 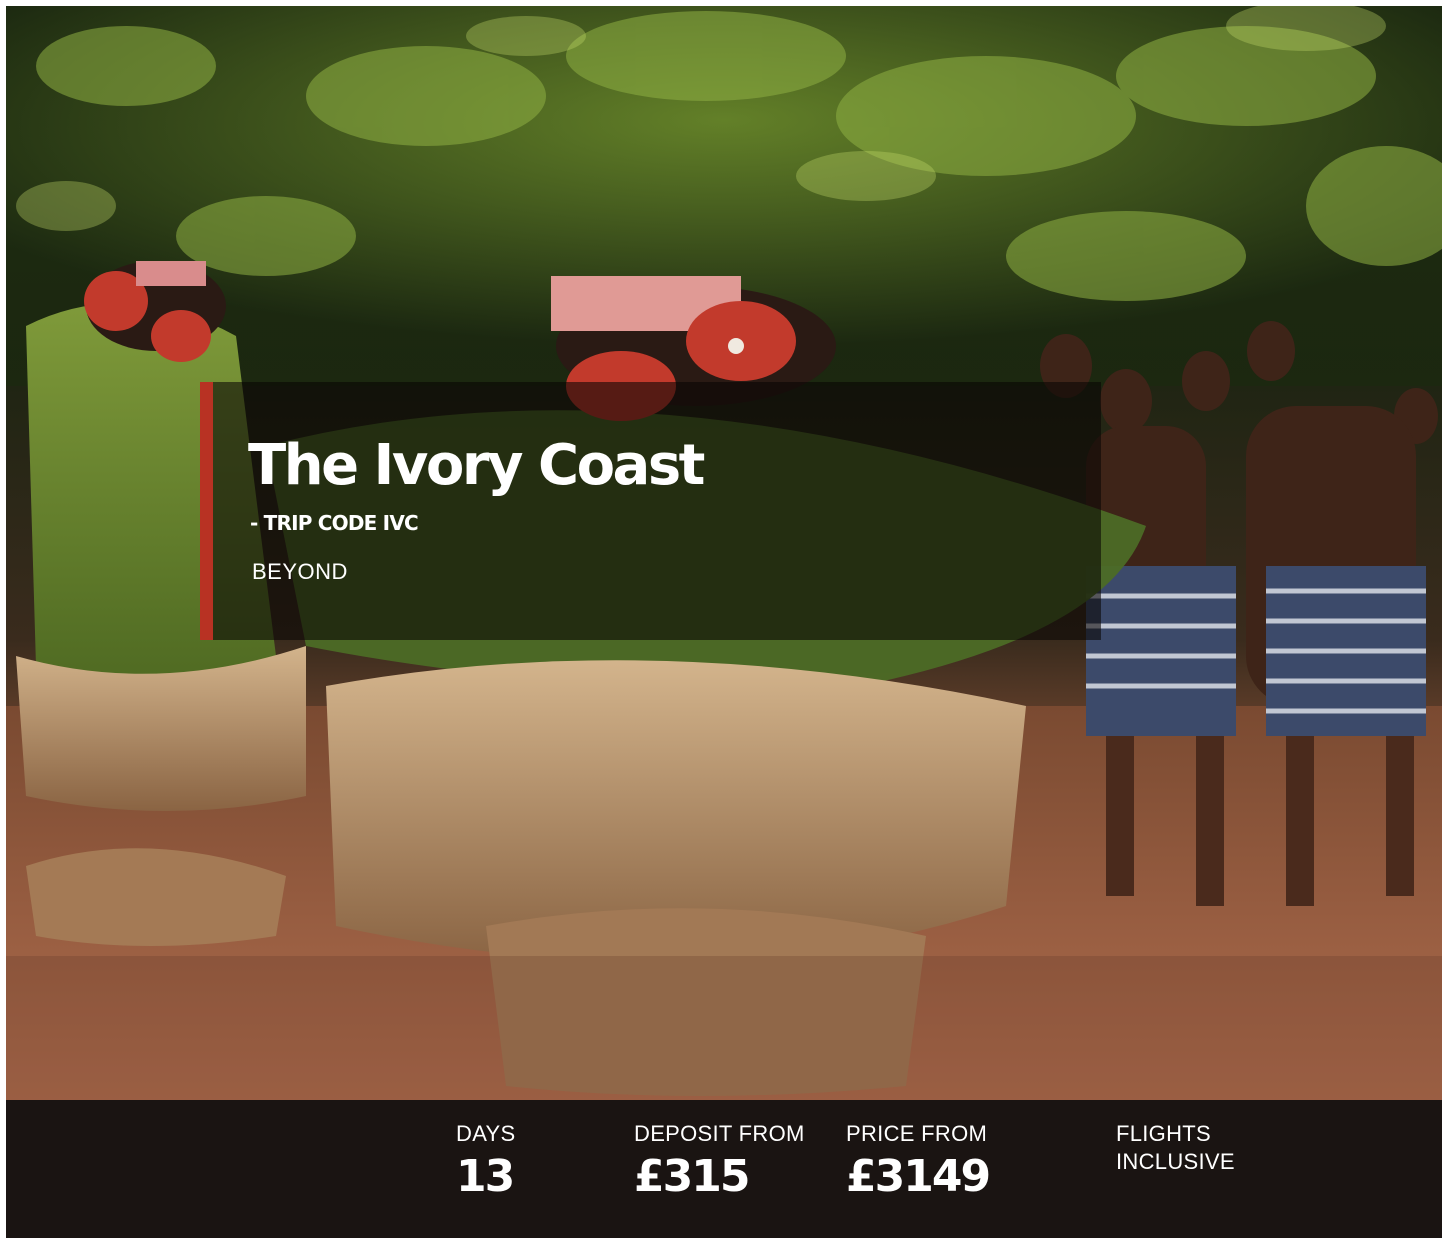 What do you see at coordinates (650, 511) in the screenshot?
I see `trip-title-panel: The Ivory Coast - TRIP CODE IVC BEYOND` at bounding box center [650, 511].